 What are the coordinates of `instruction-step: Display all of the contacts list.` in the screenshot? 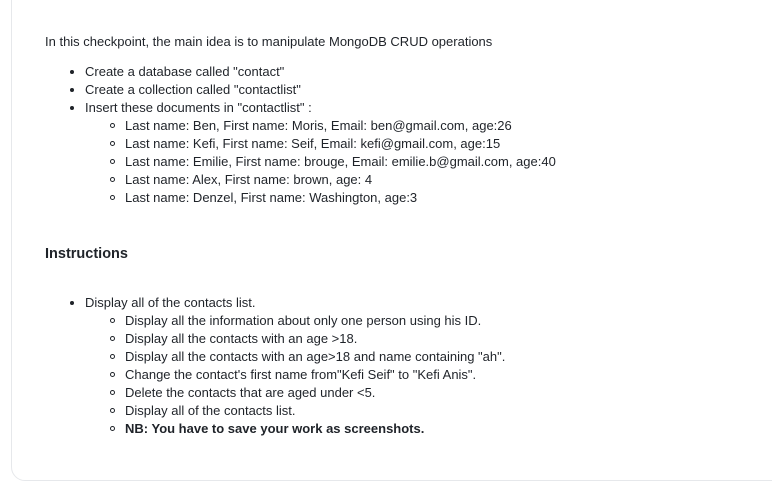 It's located at (295, 411).